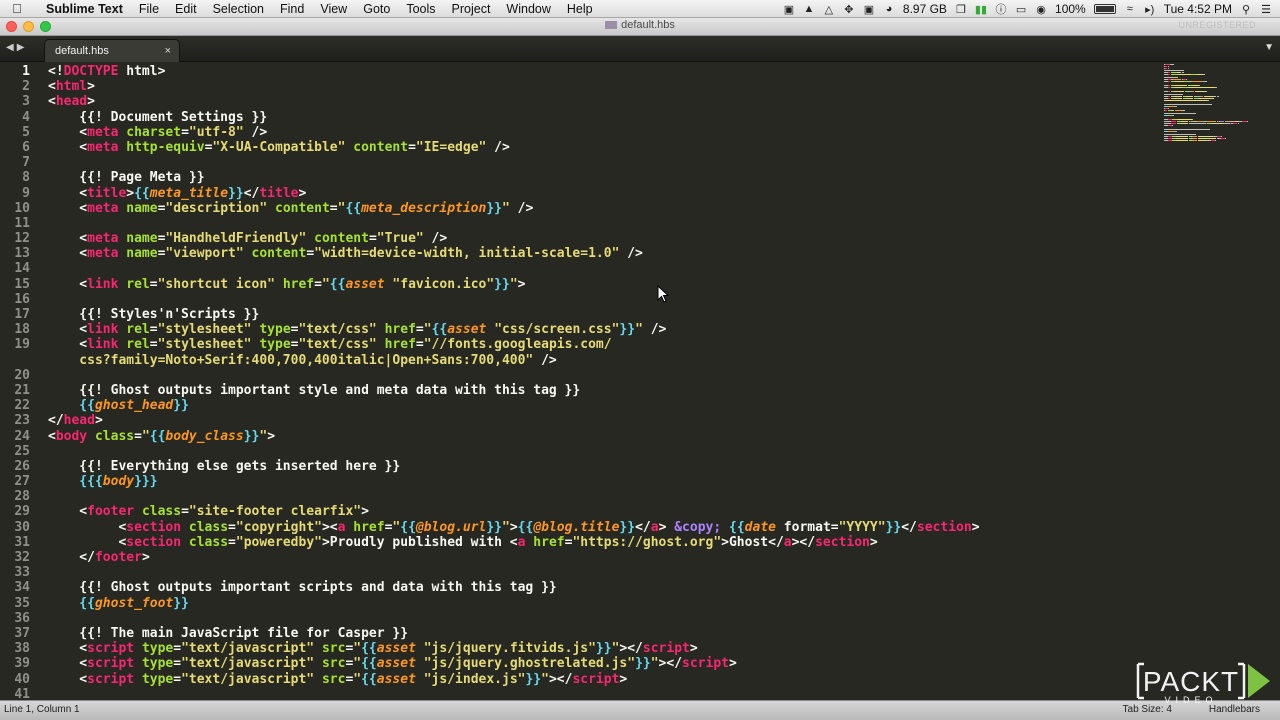 Image resolution: width=1280 pixels, height=720 pixels. I want to click on code-line: {{ghost_head}}, so click(599, 405).